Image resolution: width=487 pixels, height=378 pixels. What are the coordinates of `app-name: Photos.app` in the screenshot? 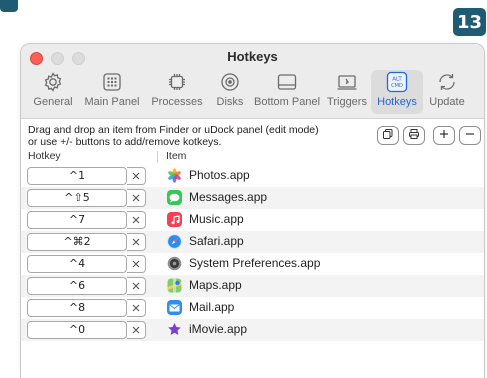 It's located at (219, 175).